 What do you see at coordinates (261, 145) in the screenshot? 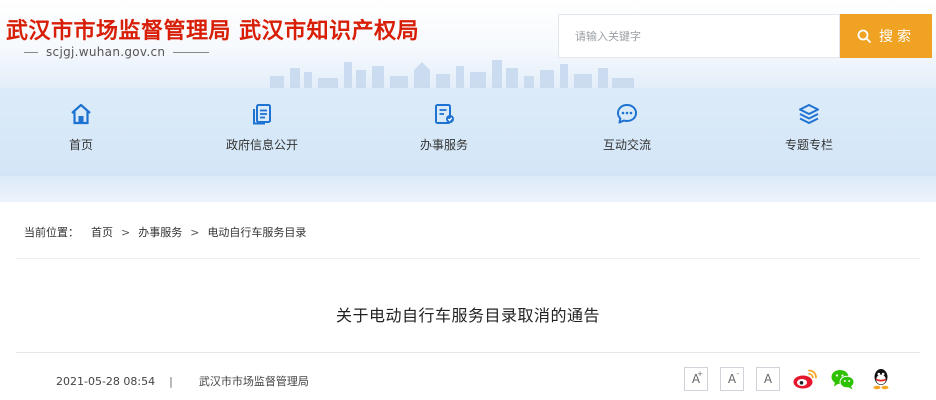
I see `nav-item-label: 政府信息公开` at bounding box center [261, 145].